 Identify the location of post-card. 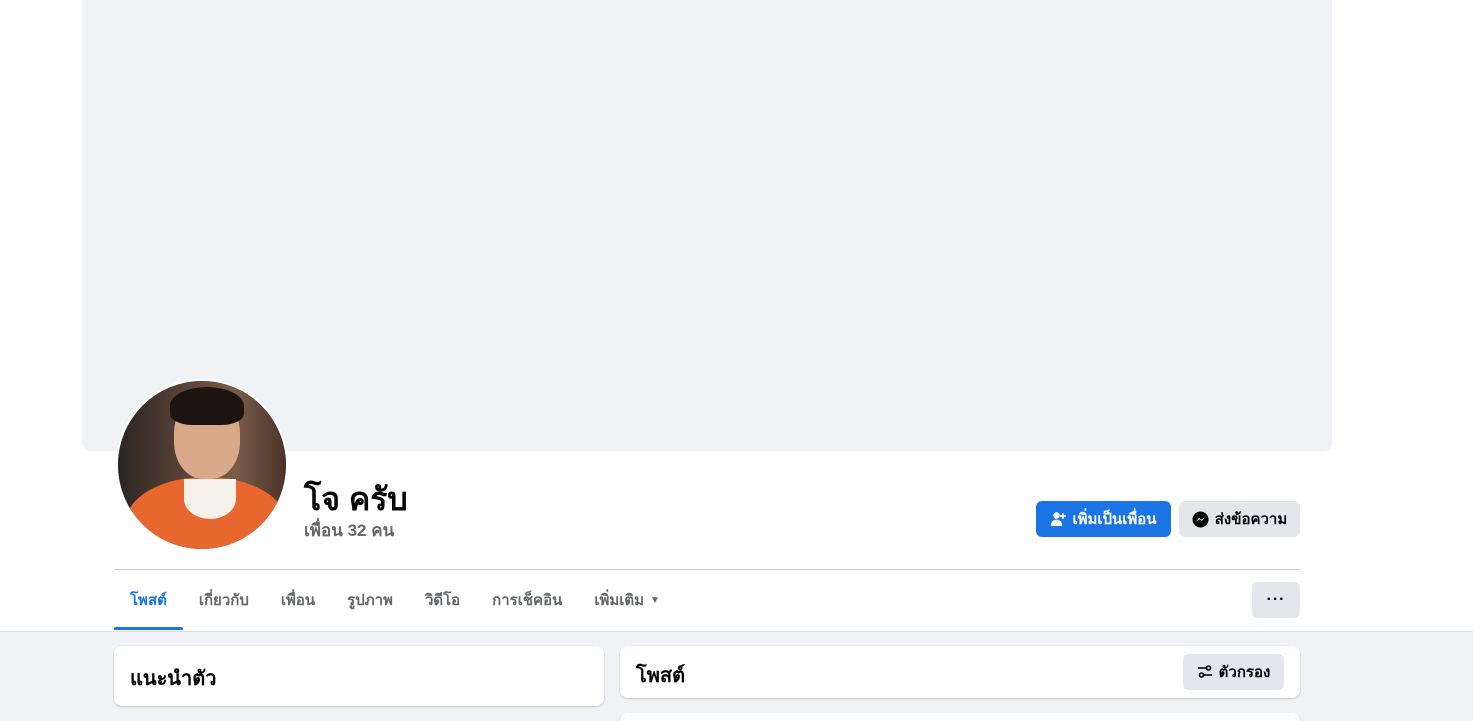
(960, 717).